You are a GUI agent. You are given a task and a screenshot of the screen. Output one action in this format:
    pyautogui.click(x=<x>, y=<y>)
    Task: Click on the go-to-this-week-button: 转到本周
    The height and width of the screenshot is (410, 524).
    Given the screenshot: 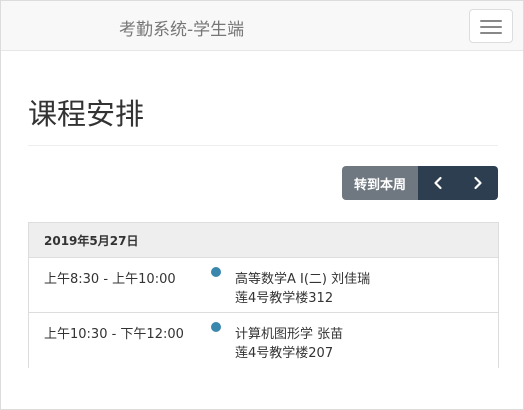 What is the action you would take?
    pyautogui.click(x=380, y=183)
    